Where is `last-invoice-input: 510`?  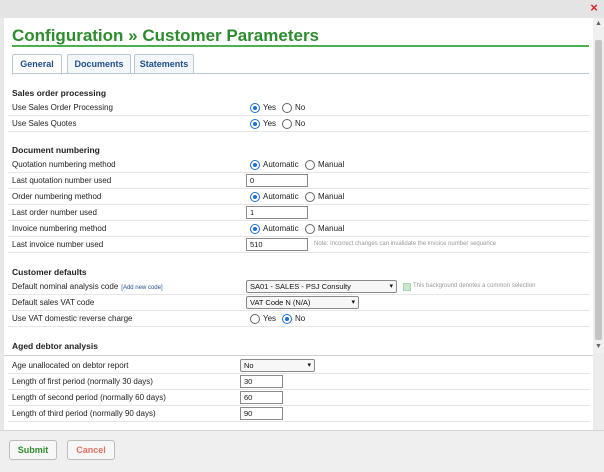 last-invoice-input: 510 is located at coordinates (277, 244).